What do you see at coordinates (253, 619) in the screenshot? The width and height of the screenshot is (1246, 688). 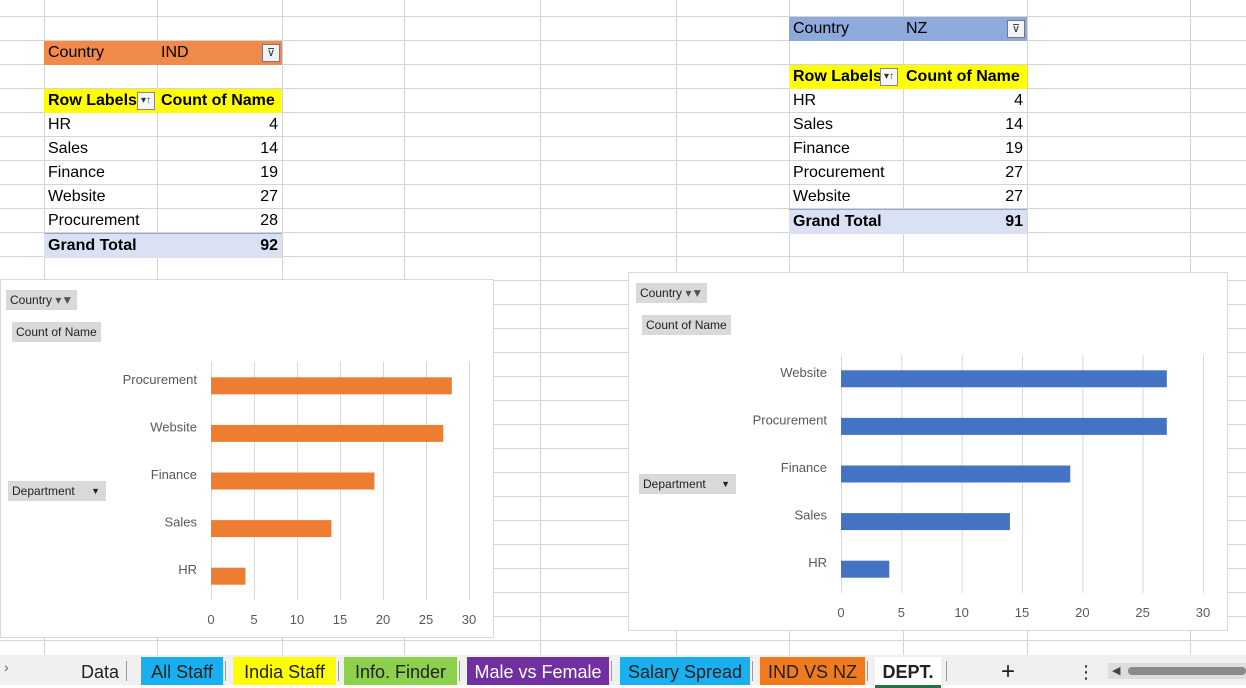 I see `tick-label: 5` at bounding box center [253, 619].